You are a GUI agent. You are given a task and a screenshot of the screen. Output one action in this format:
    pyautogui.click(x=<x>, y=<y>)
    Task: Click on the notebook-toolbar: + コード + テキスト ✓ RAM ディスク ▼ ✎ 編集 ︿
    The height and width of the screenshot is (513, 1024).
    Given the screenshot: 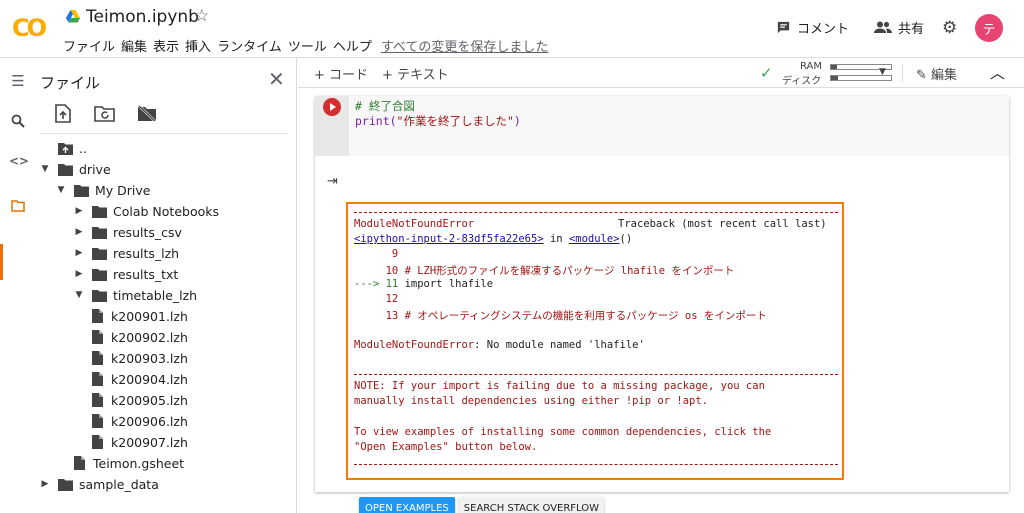 What is the action you would take?
    pyautogui.click(x=661, y=73)
    